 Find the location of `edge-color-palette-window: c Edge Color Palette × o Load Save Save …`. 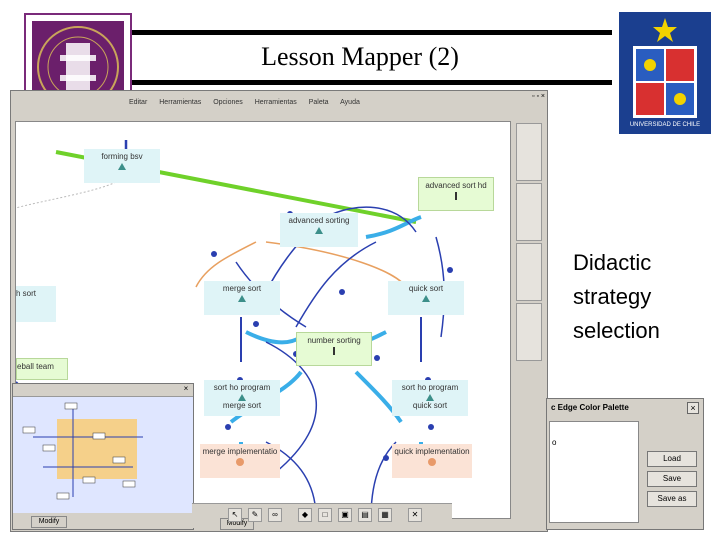

edge-color-palette-window: c Edge Color Palette × o Load Save Save … is located at coordinates (625, 464).